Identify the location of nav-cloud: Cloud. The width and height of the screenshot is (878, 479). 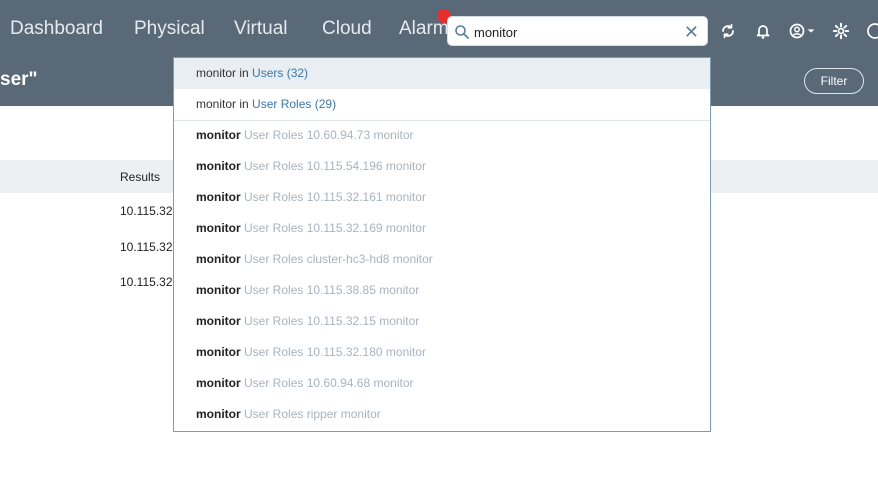
(347, 29).